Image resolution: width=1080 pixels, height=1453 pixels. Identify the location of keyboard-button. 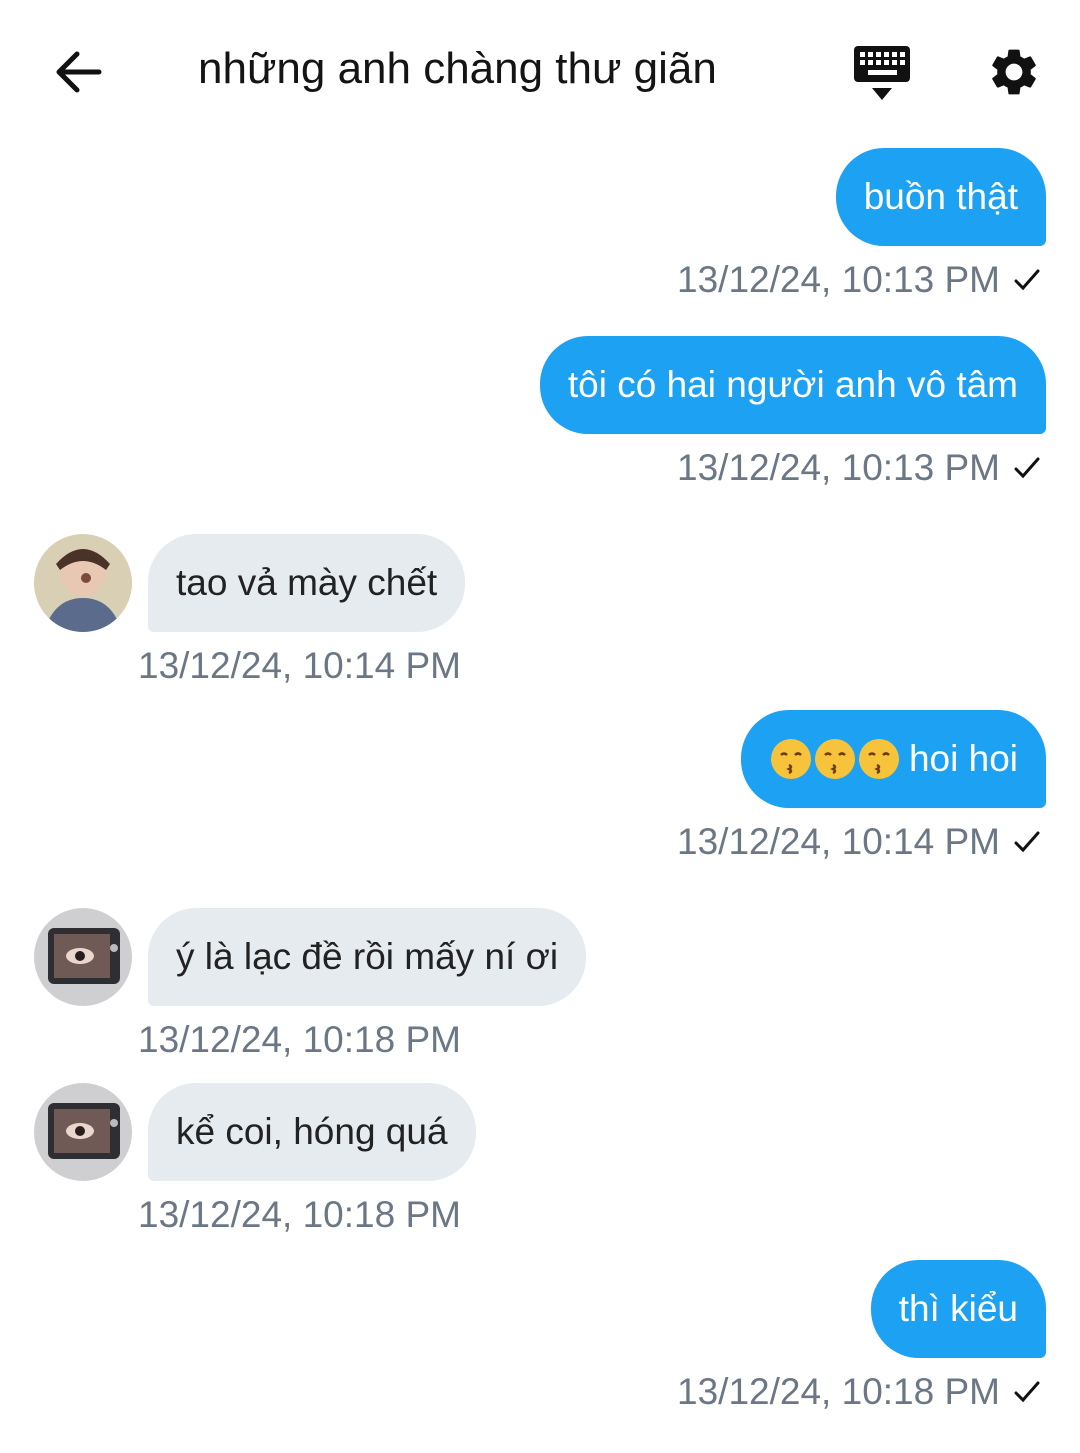
(882, 73).